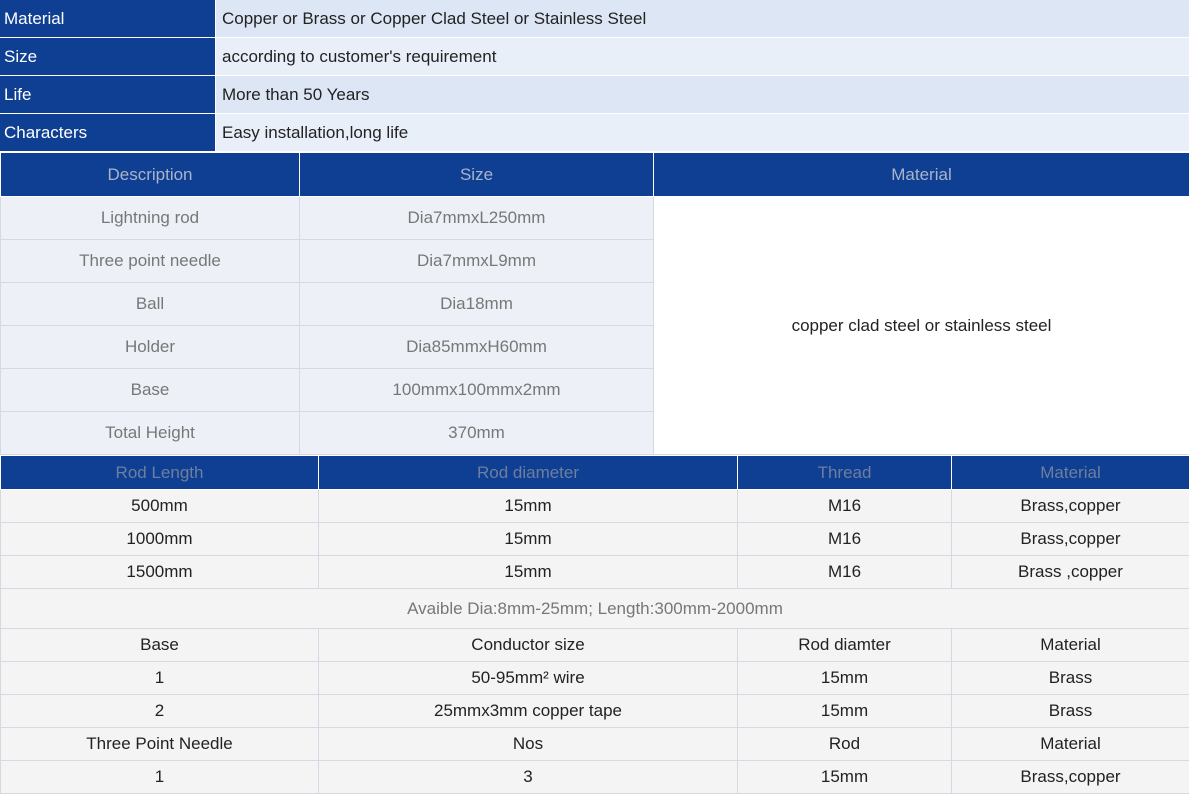  Describe the element at coordinates (150, 261) in the screenshot. I see `component-description: Three point needle` at that location.